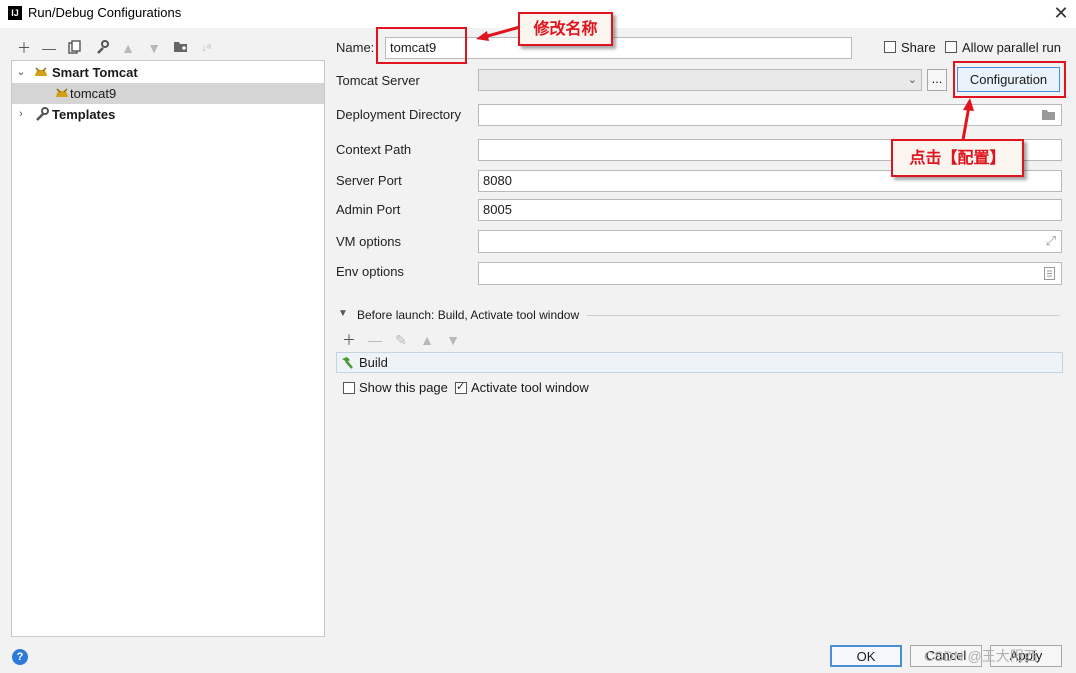 This screenshot has height=673, width=1076. Describe the element at coordinates (1011, 47) in the screenshot. I see `allow-parallel-label: Allow parallel run` at that location.